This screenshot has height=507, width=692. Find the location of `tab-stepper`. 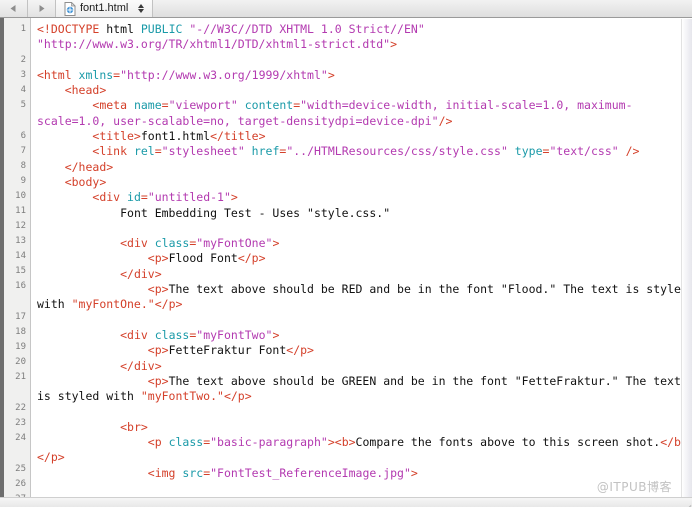

tab-stepper is located at coordinates (140, 8).